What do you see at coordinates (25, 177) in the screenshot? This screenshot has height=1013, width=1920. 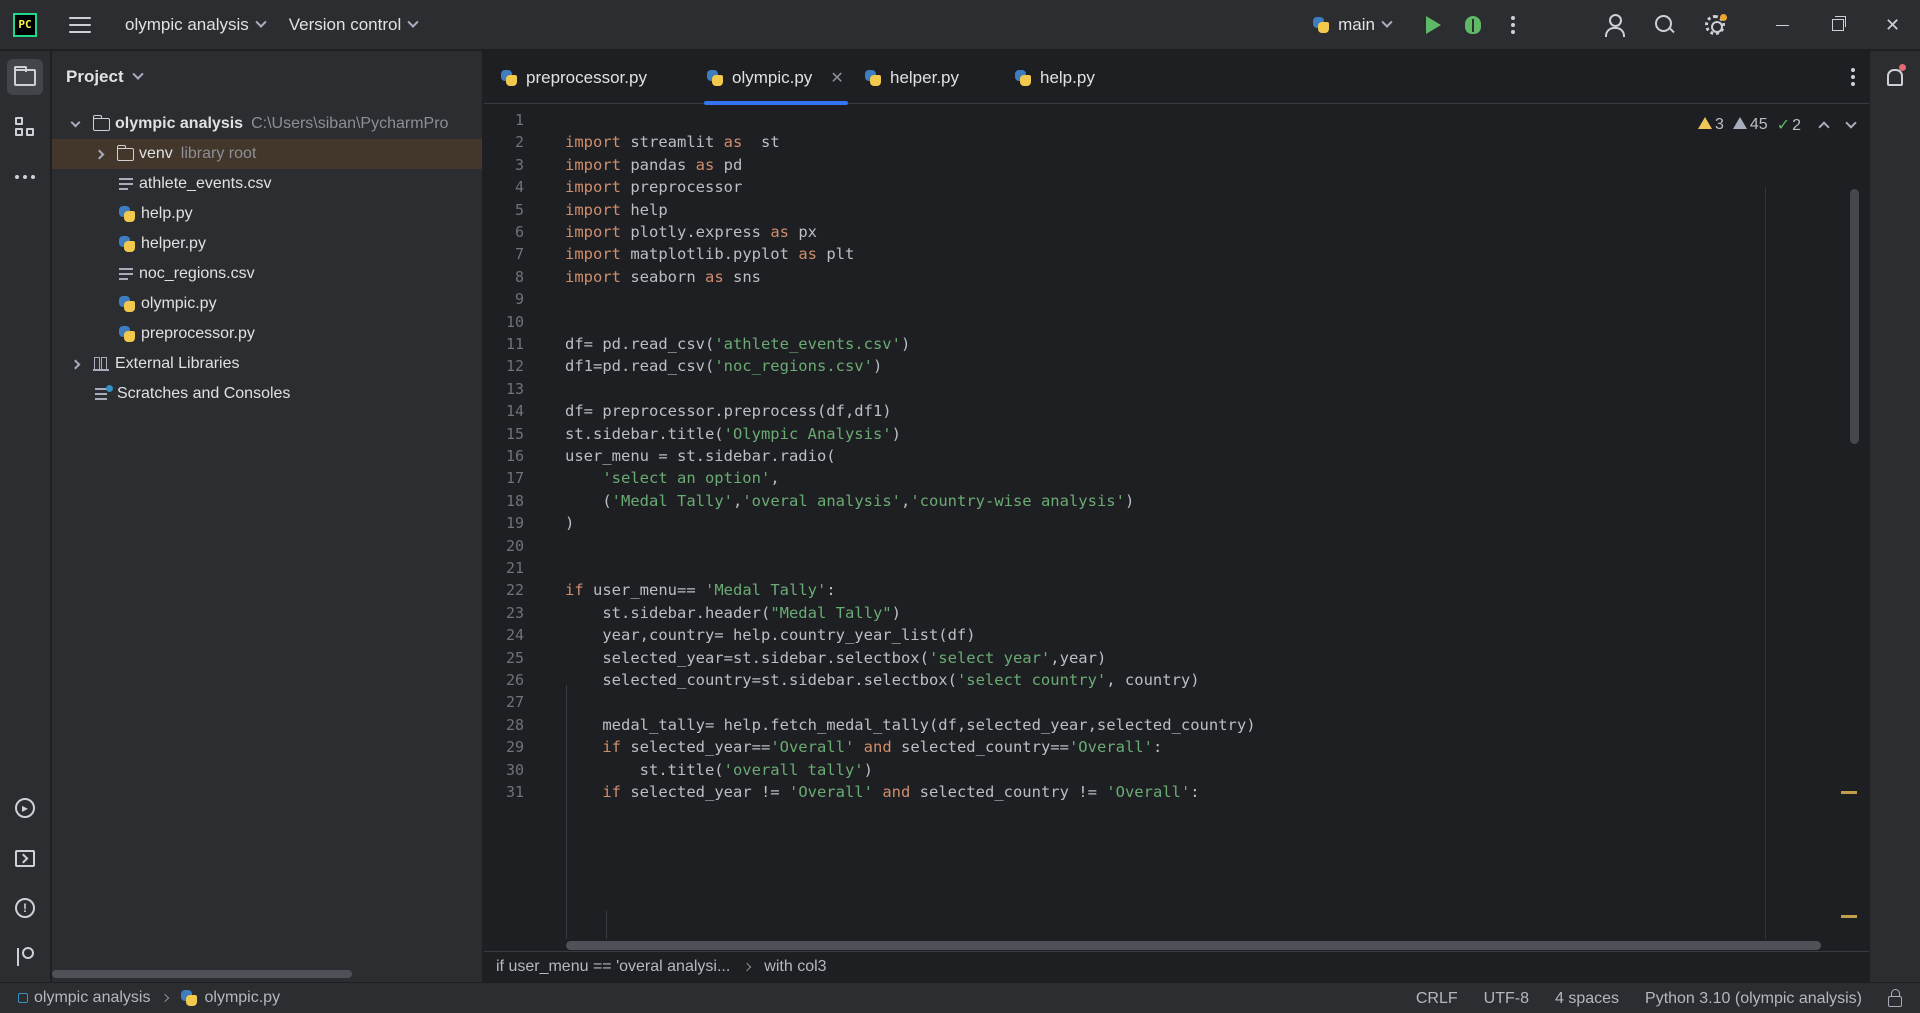 I see `more-tools-button` at bounding box center [25, 177].